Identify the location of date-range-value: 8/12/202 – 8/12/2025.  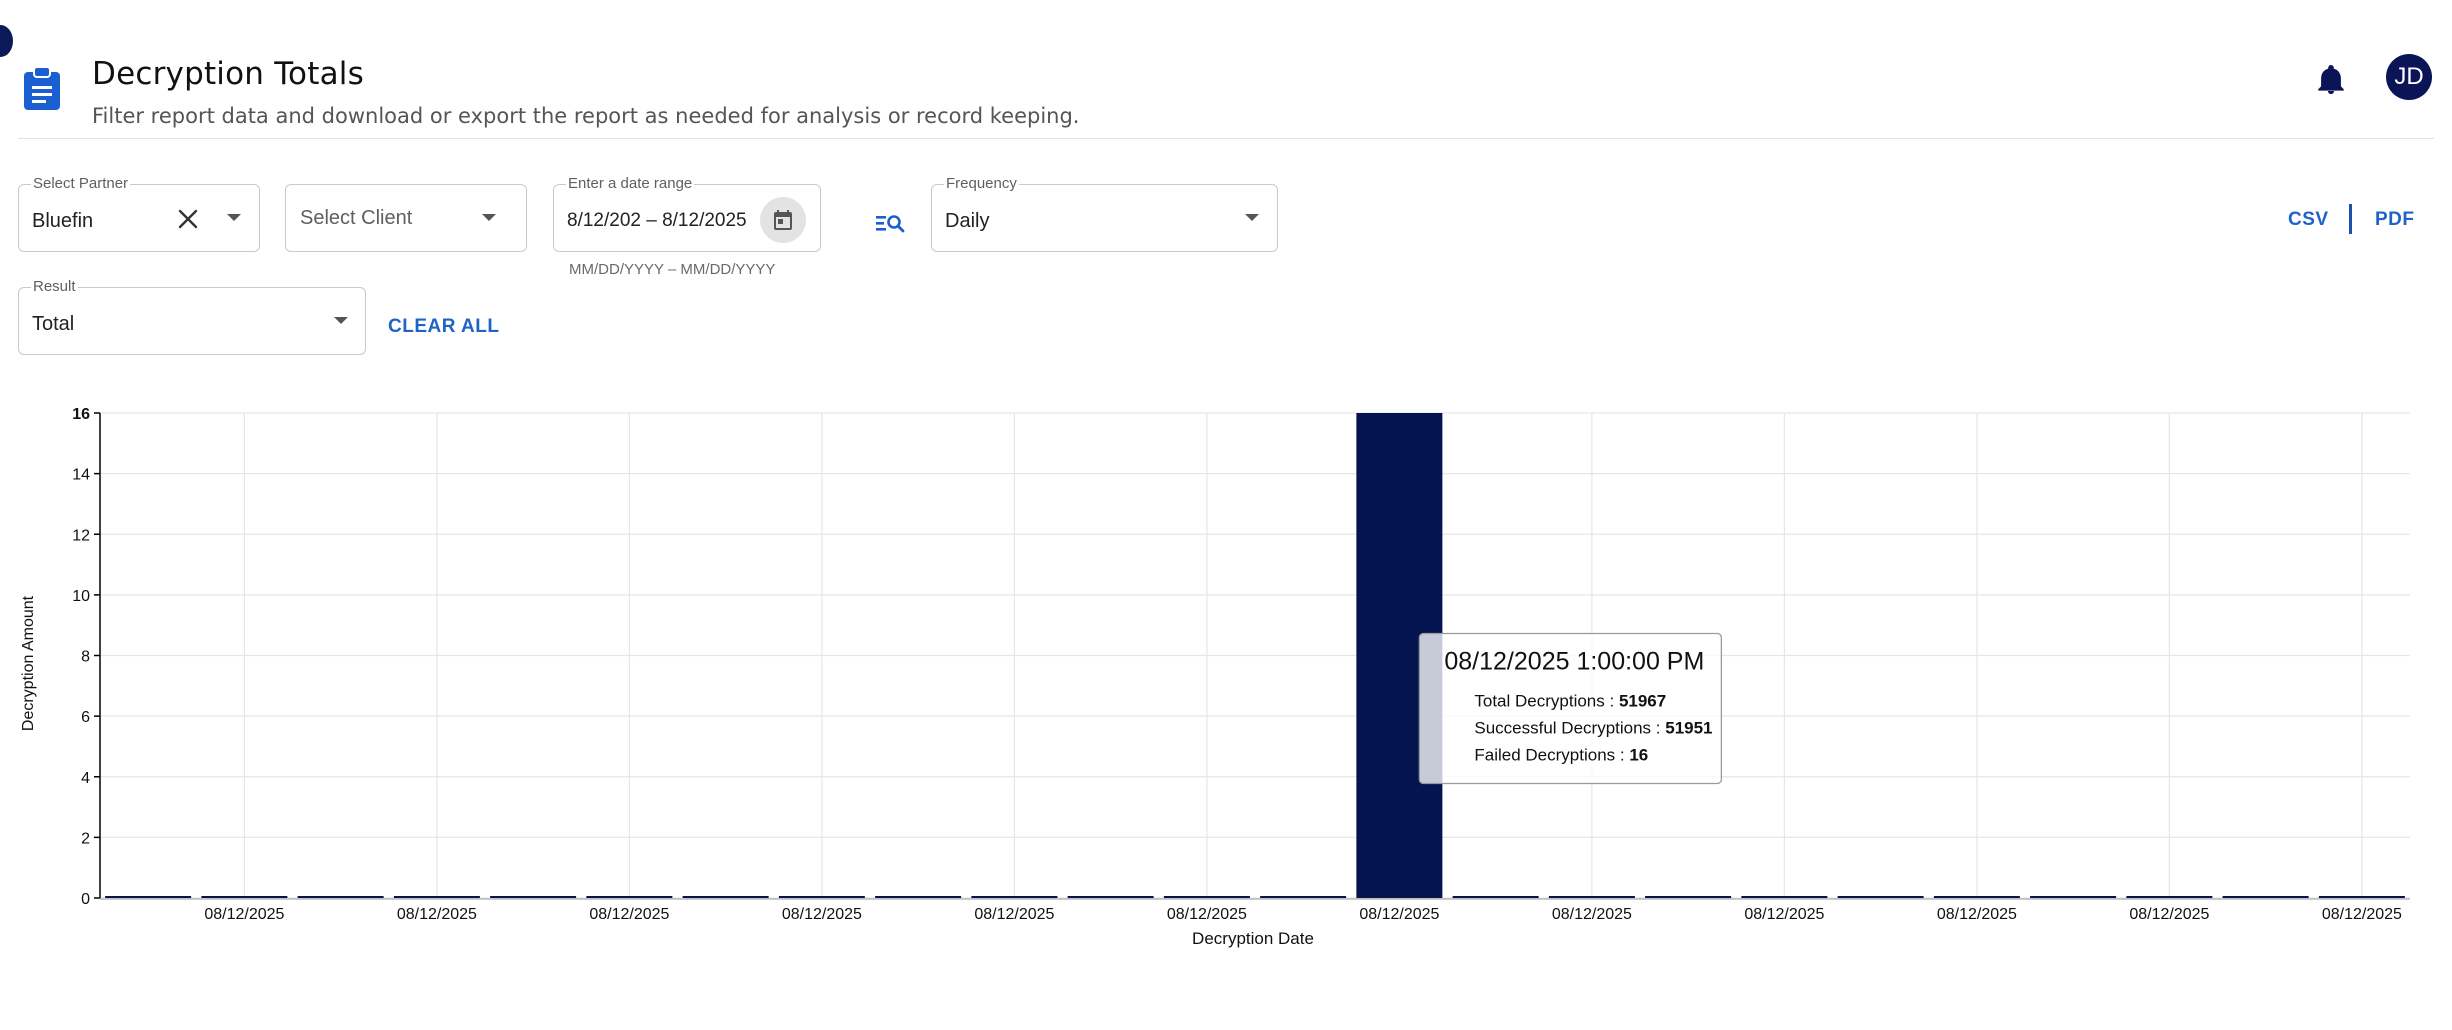
(657, 220).